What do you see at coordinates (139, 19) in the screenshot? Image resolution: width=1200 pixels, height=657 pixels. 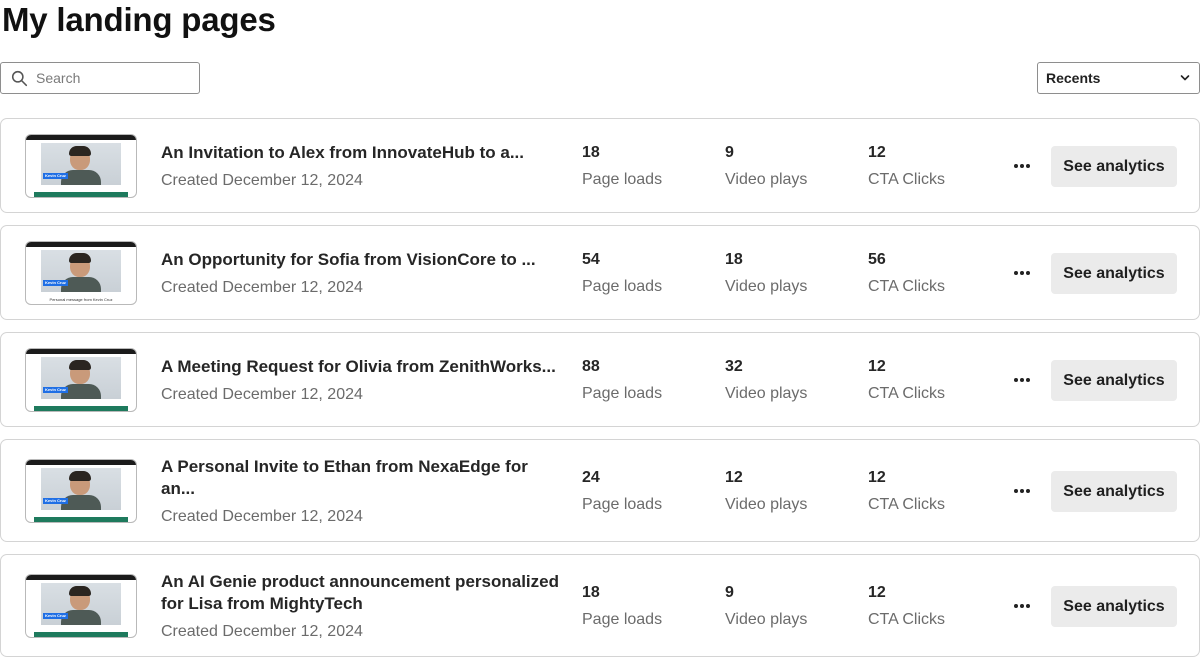 I see `page-title: My landing pages` at bounding box center [139, 19].